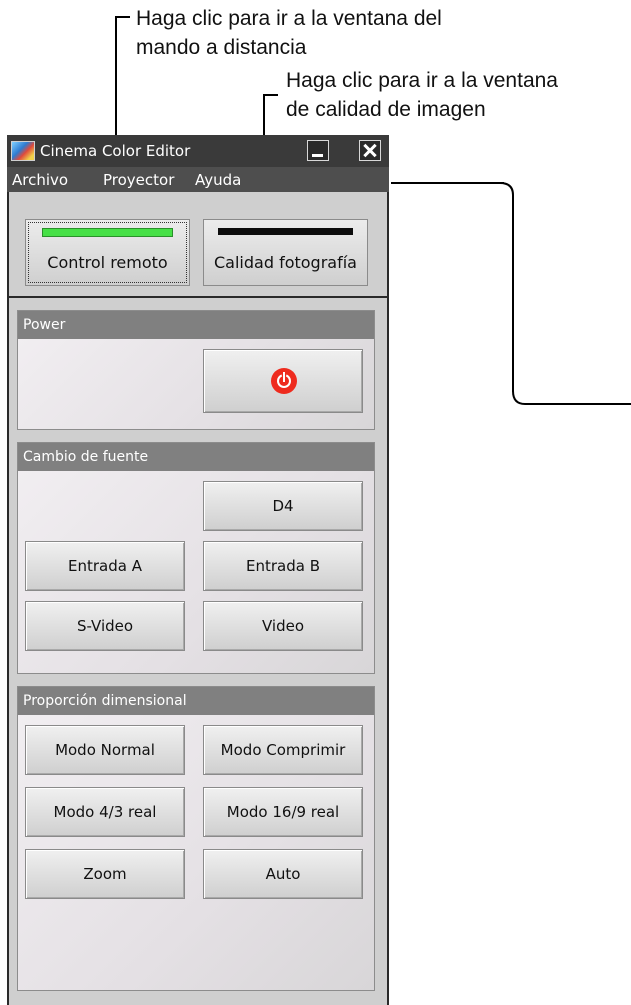 The height and width of the screenshot is (1005, 631). What do you see at coordinates (283, 812) in the screenshot?
I see `aspect-16-9-button: Modo 16/9 real` at bounding box center [283, 812].